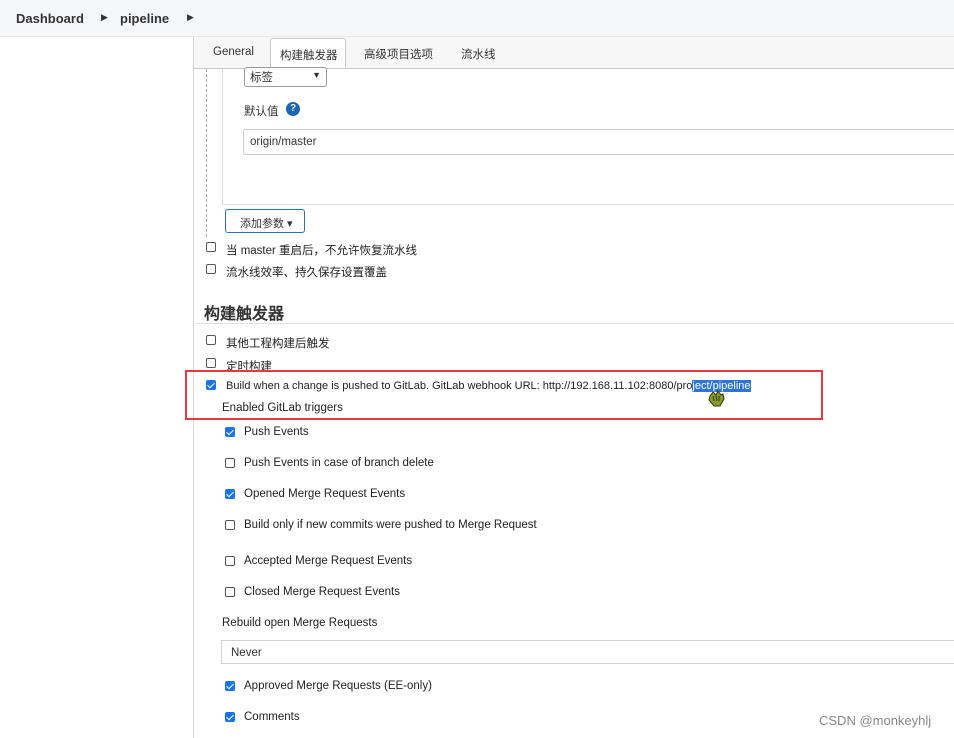 This screenshot has width=954, height=738. I want to click on rebuild-label: Rebuild open Merge Requests, so click(300, 623).